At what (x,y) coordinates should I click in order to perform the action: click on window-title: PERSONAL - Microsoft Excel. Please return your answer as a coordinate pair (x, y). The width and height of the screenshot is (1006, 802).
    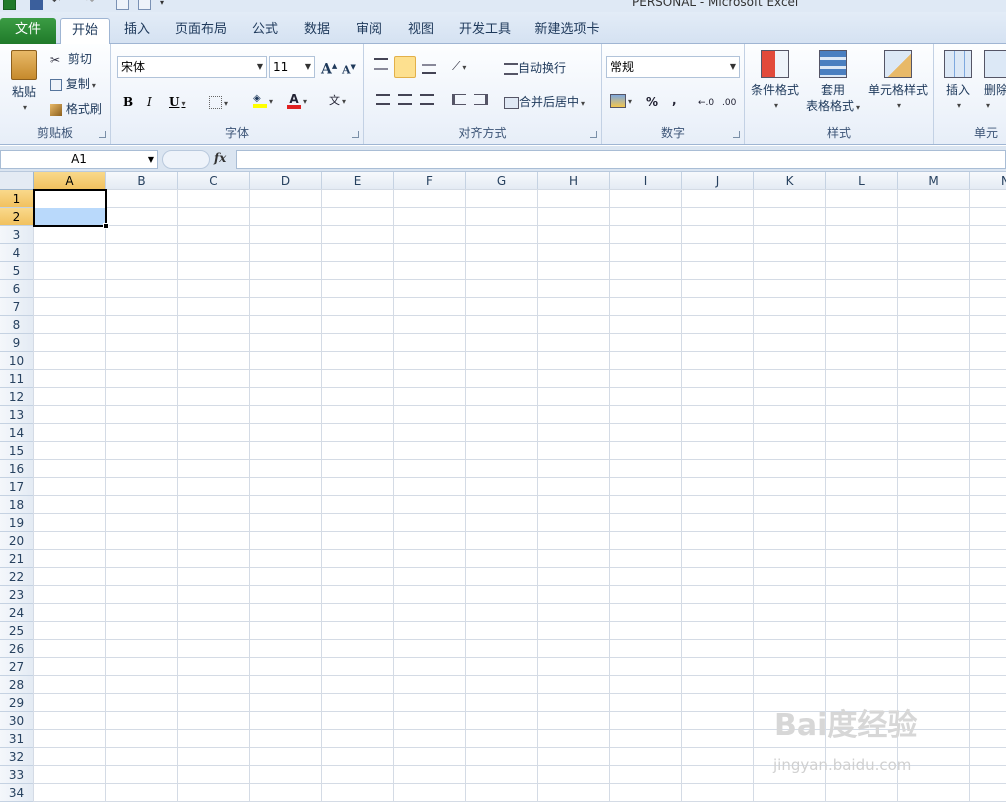
    Looking at the image, I should click on (715, 4).